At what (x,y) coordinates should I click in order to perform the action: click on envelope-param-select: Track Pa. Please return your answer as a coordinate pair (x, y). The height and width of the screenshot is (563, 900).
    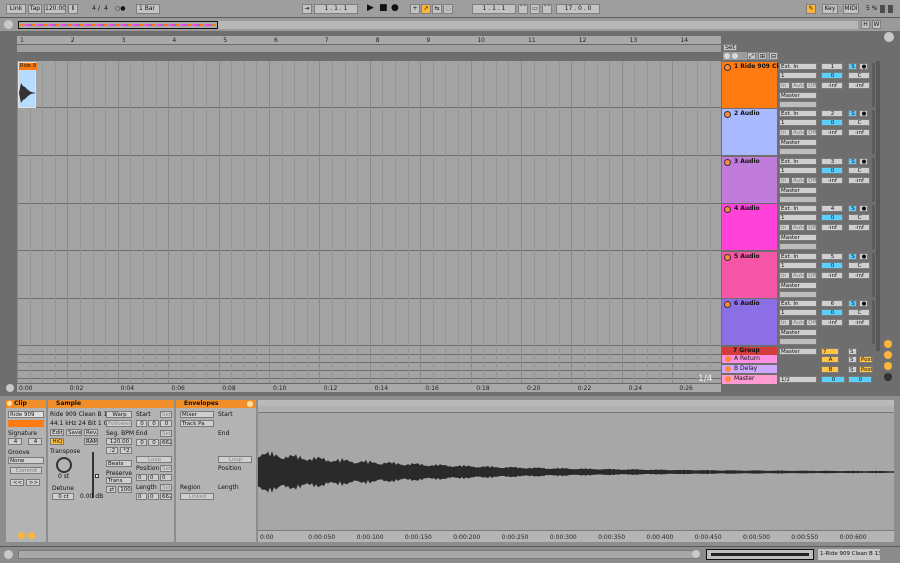
    Looking at the image, I should click on (197, 423).